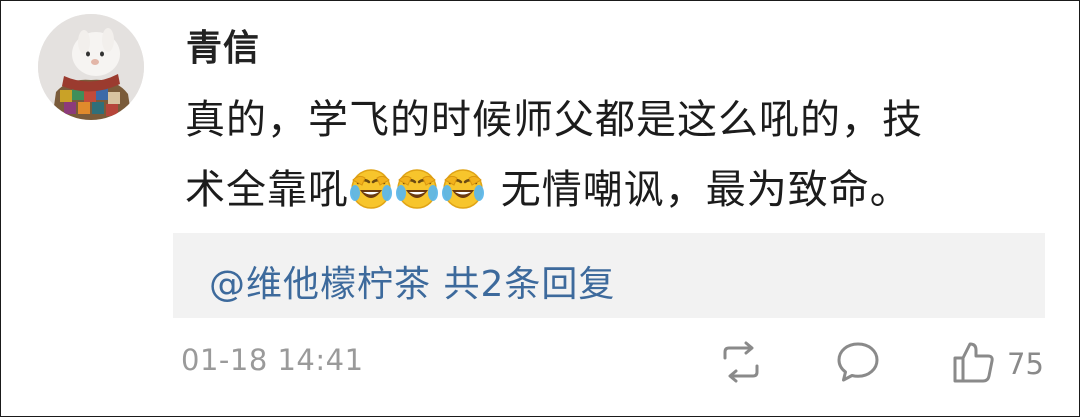 The image size is (1080, 417). Describe the element at coordinates (1025, 364) in the screenshot. I see `like-count: 75` at that location.